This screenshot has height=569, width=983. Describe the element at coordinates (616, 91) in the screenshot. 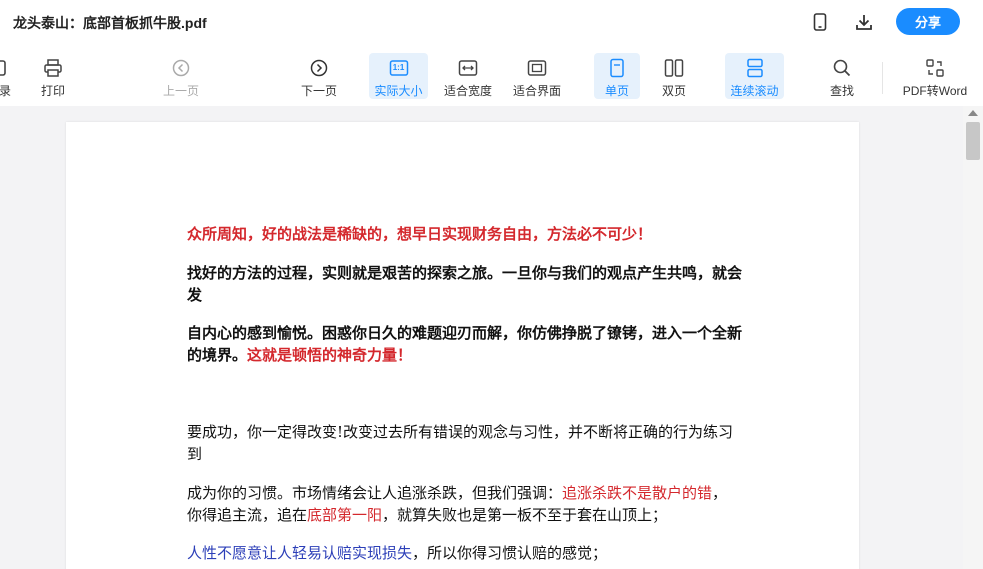

I see `single-page-label: 单页` at that location.